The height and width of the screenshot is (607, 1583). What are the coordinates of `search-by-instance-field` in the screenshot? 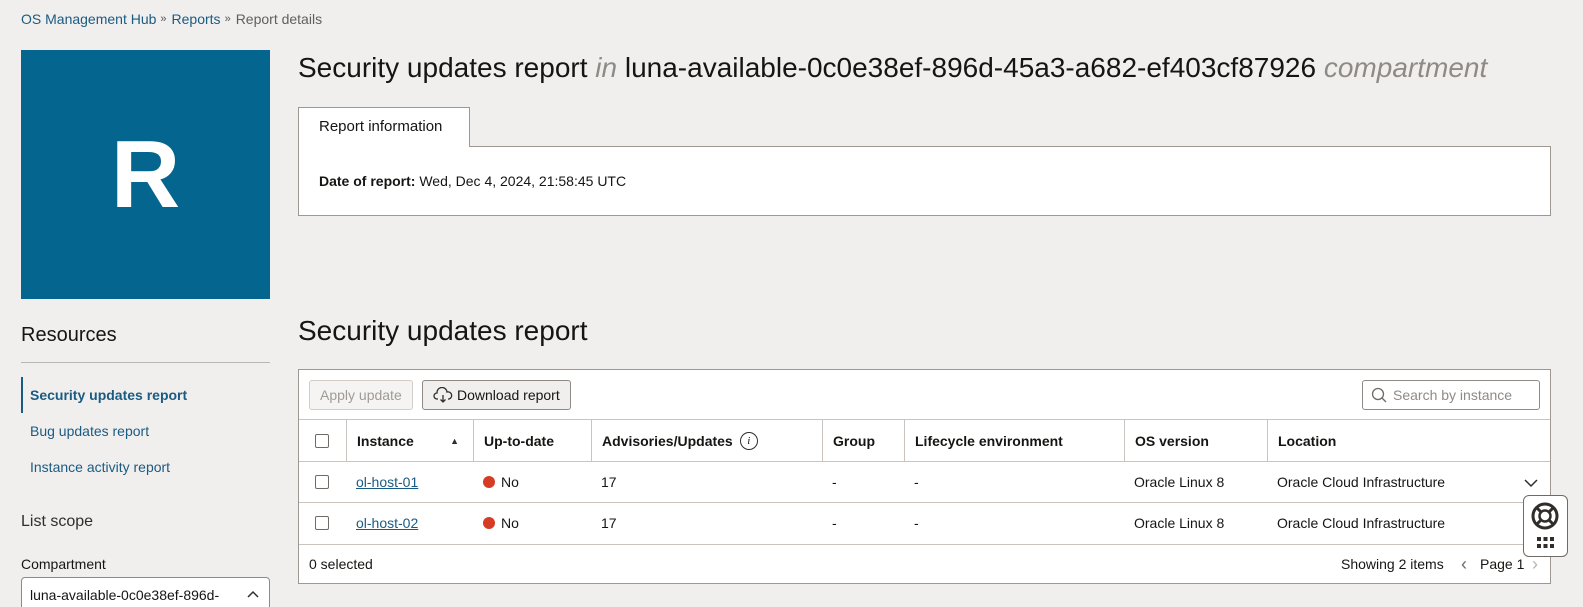 It's located at (1451, 395).